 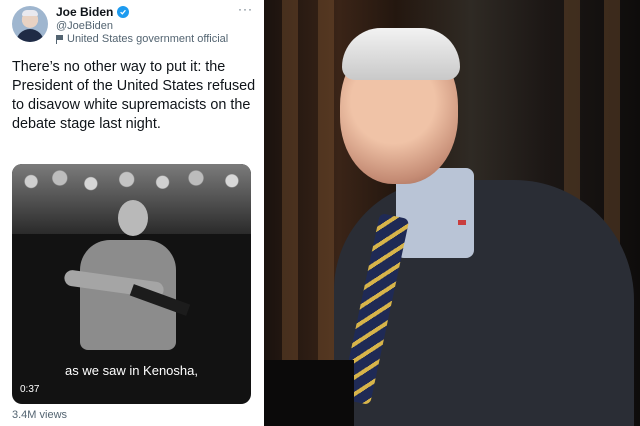 What do you see at coordinates (84, 26) in the screenshot?
I see `author-handle: @JoeBiden` at bounding box center [84, 26].